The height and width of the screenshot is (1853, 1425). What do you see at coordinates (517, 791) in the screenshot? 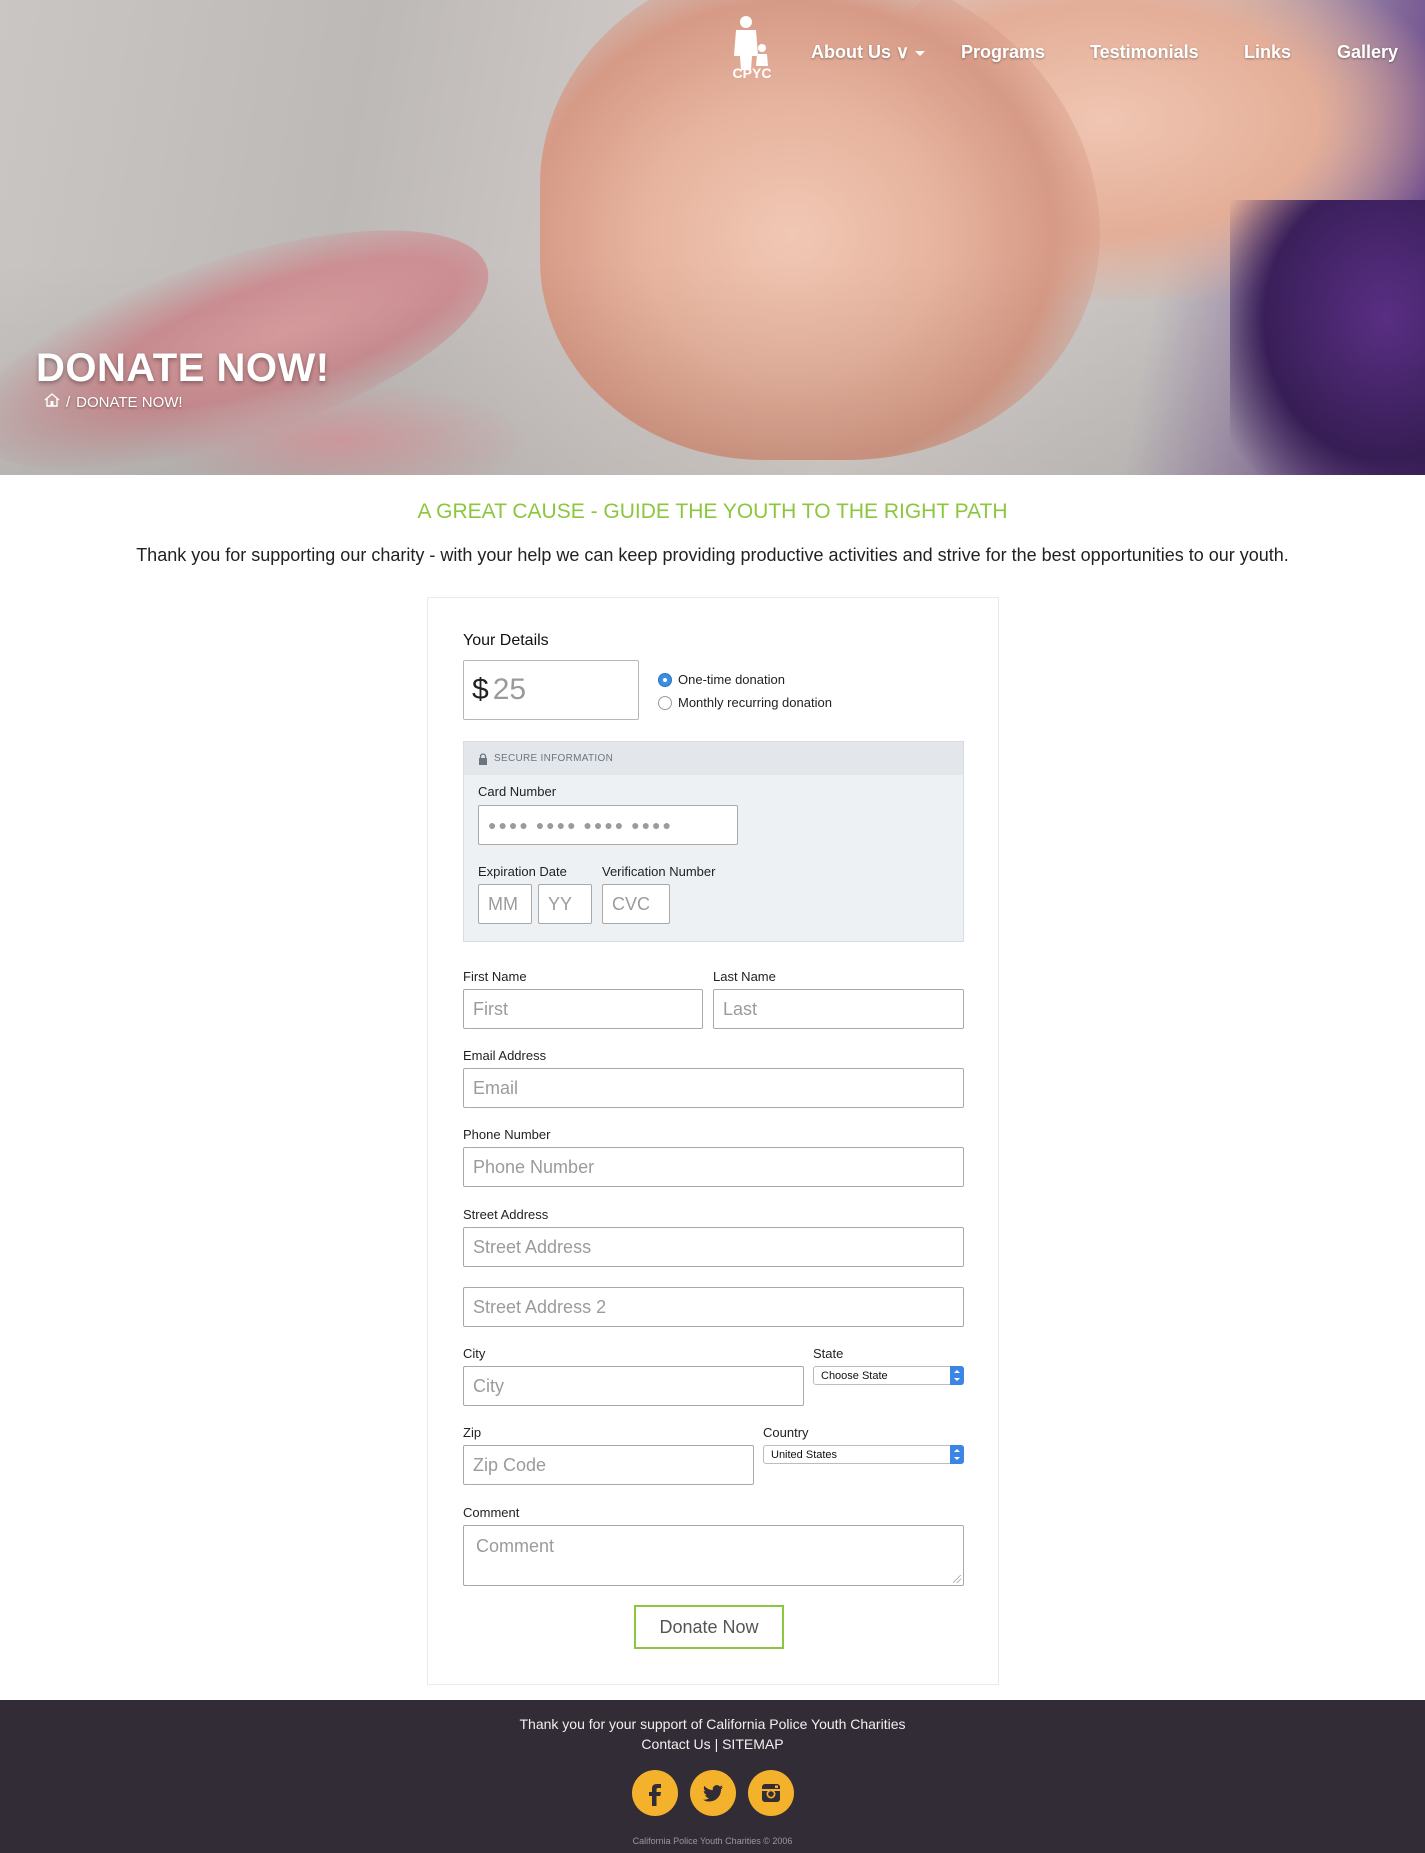
I see `card-number-label: Card Number` at bounding box center [517, 791].